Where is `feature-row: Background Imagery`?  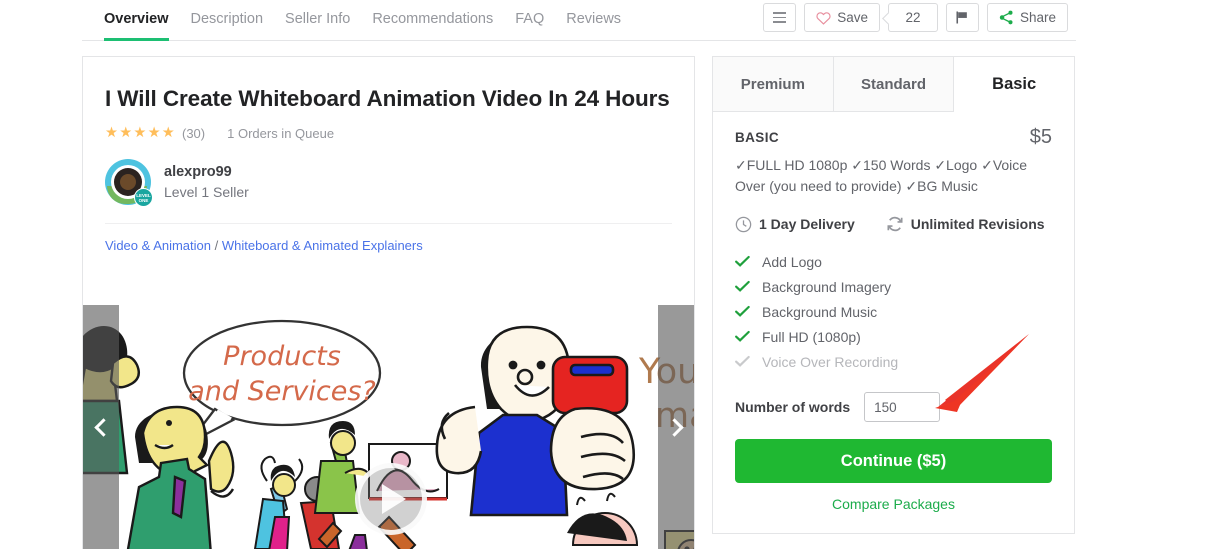 feature-row: Background Imagery is located at coordinates (893, 286).